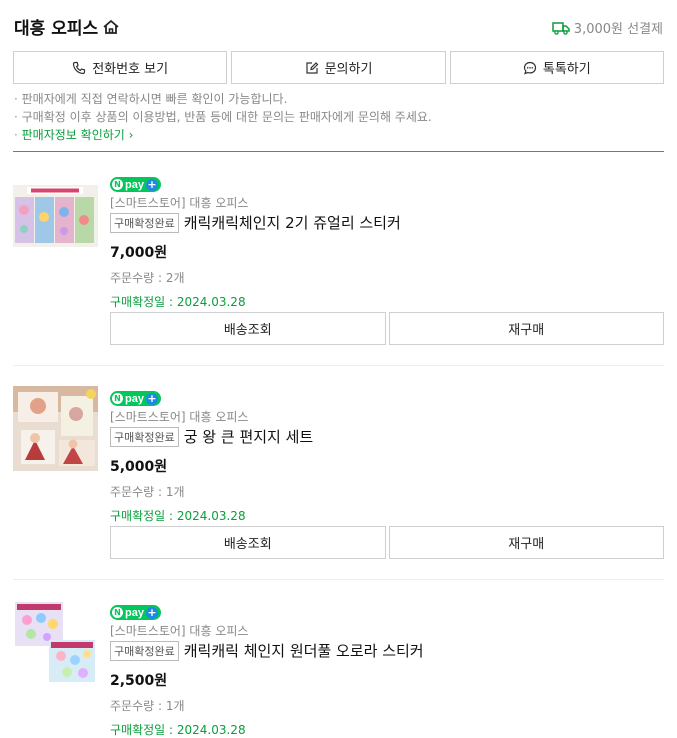  Describe the element at coordinates (139, 467) in the screenshot. I see `product-price: 5,000원` at that location.